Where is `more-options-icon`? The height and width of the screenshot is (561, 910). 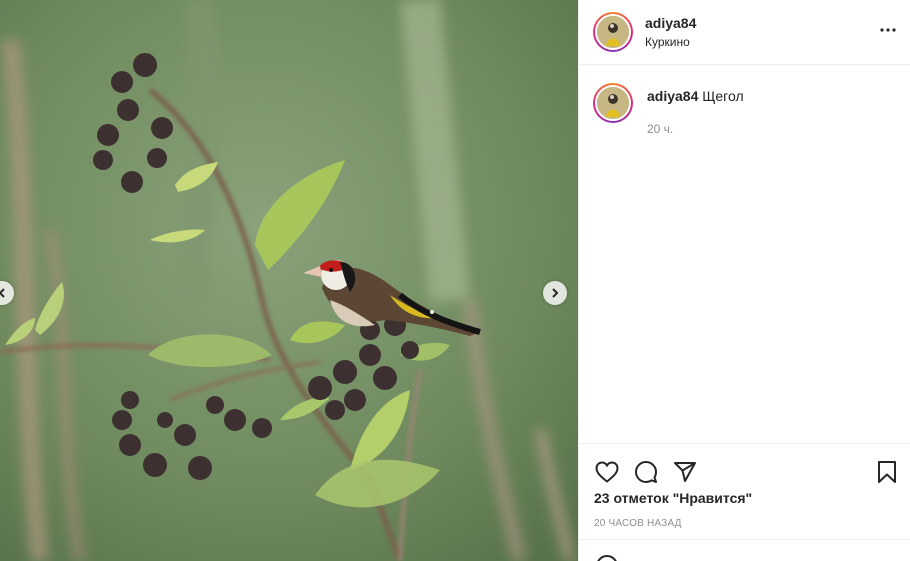
more-options-icon is located at coordinates (888, 30).